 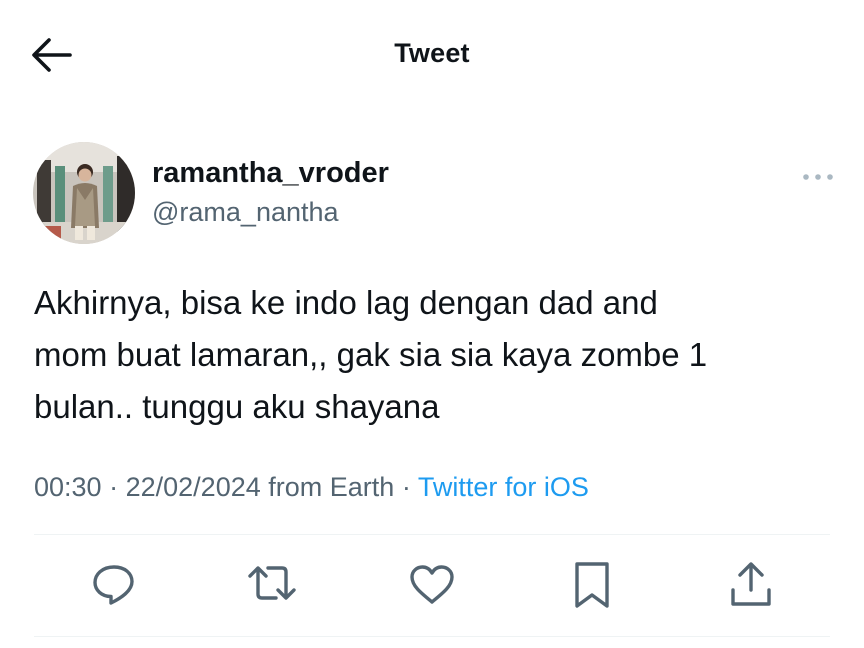 I want to click on more-horizontal-icon, so click(x=818, y=177).